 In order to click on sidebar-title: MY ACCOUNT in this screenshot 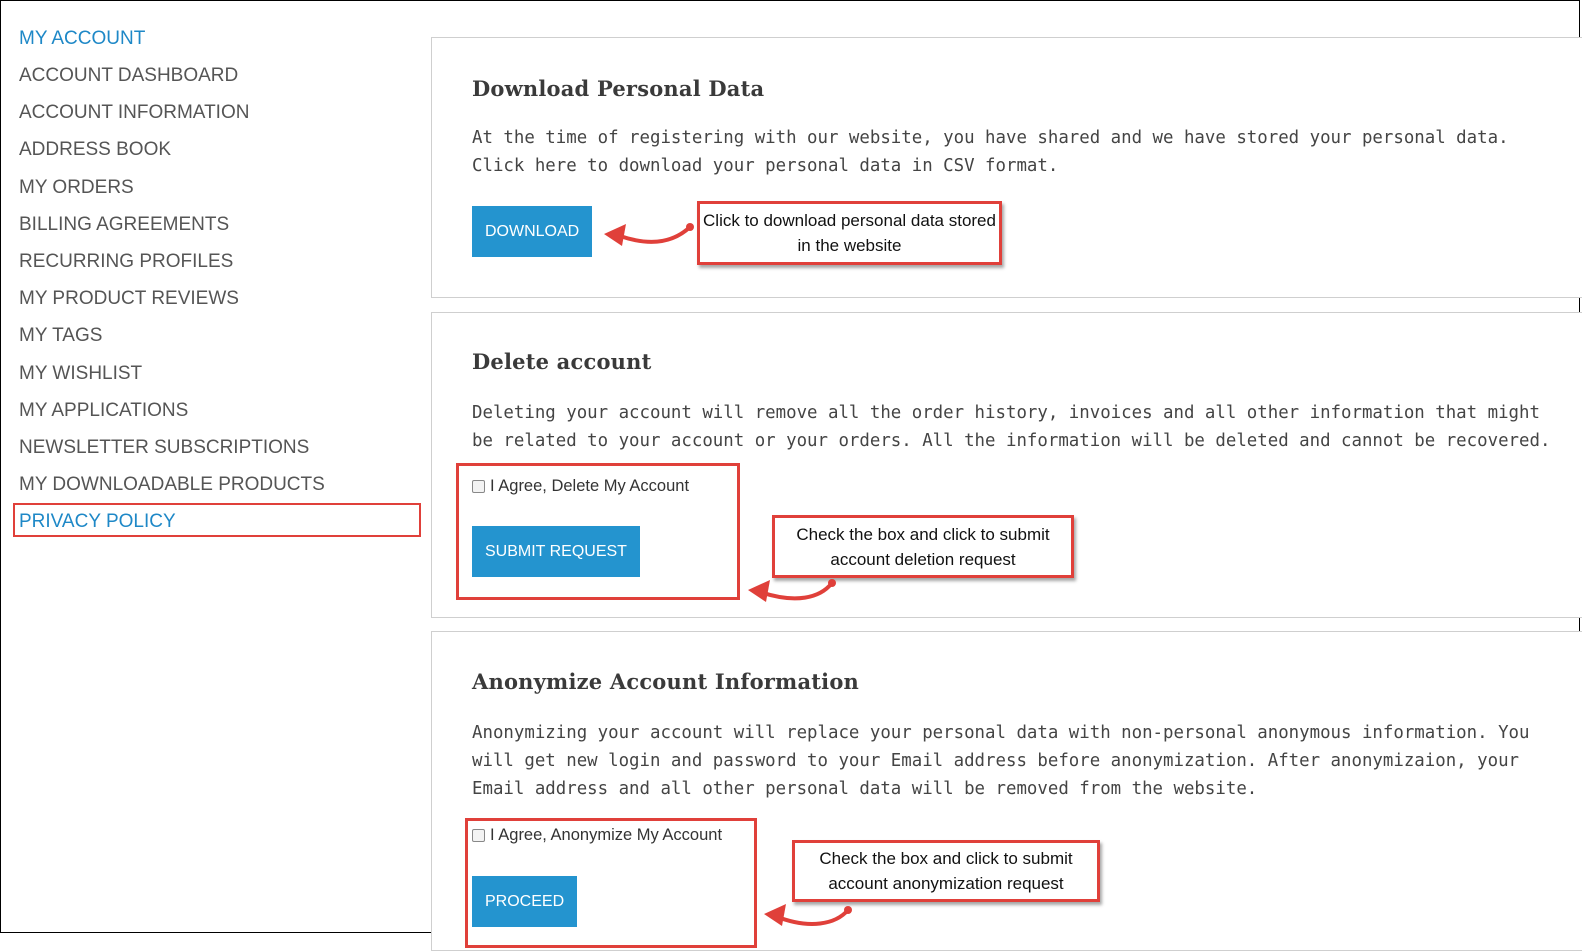, I will do `click(82, 38)`.